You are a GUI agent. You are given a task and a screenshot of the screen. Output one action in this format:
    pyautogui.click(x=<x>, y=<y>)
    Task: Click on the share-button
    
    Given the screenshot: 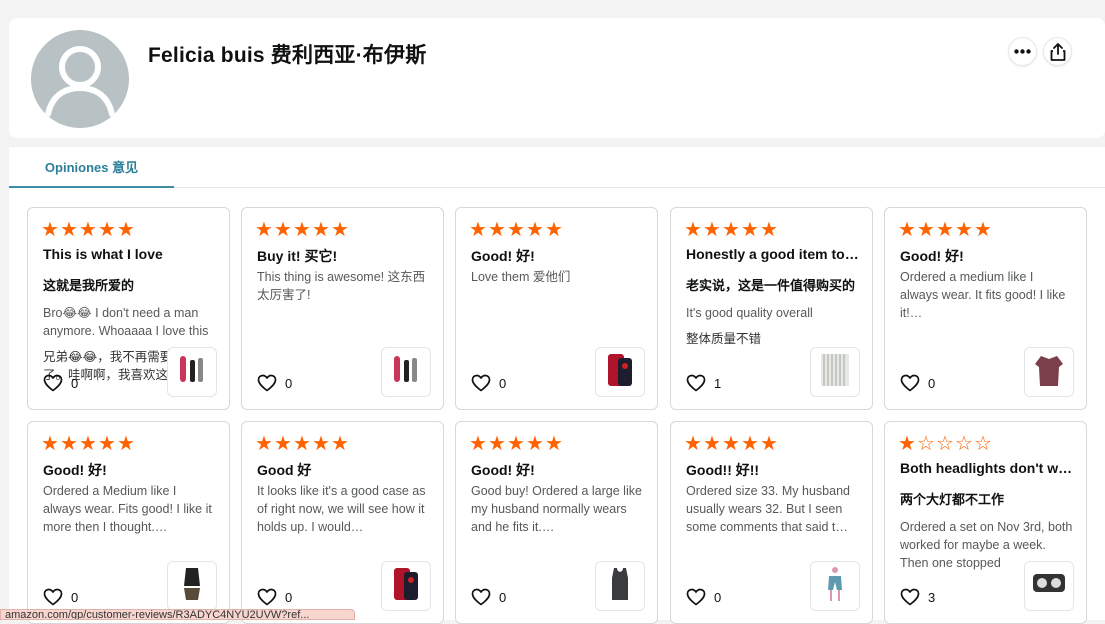 What is the action you would take?
    pyautogui.click(x=1057, y=51)
    